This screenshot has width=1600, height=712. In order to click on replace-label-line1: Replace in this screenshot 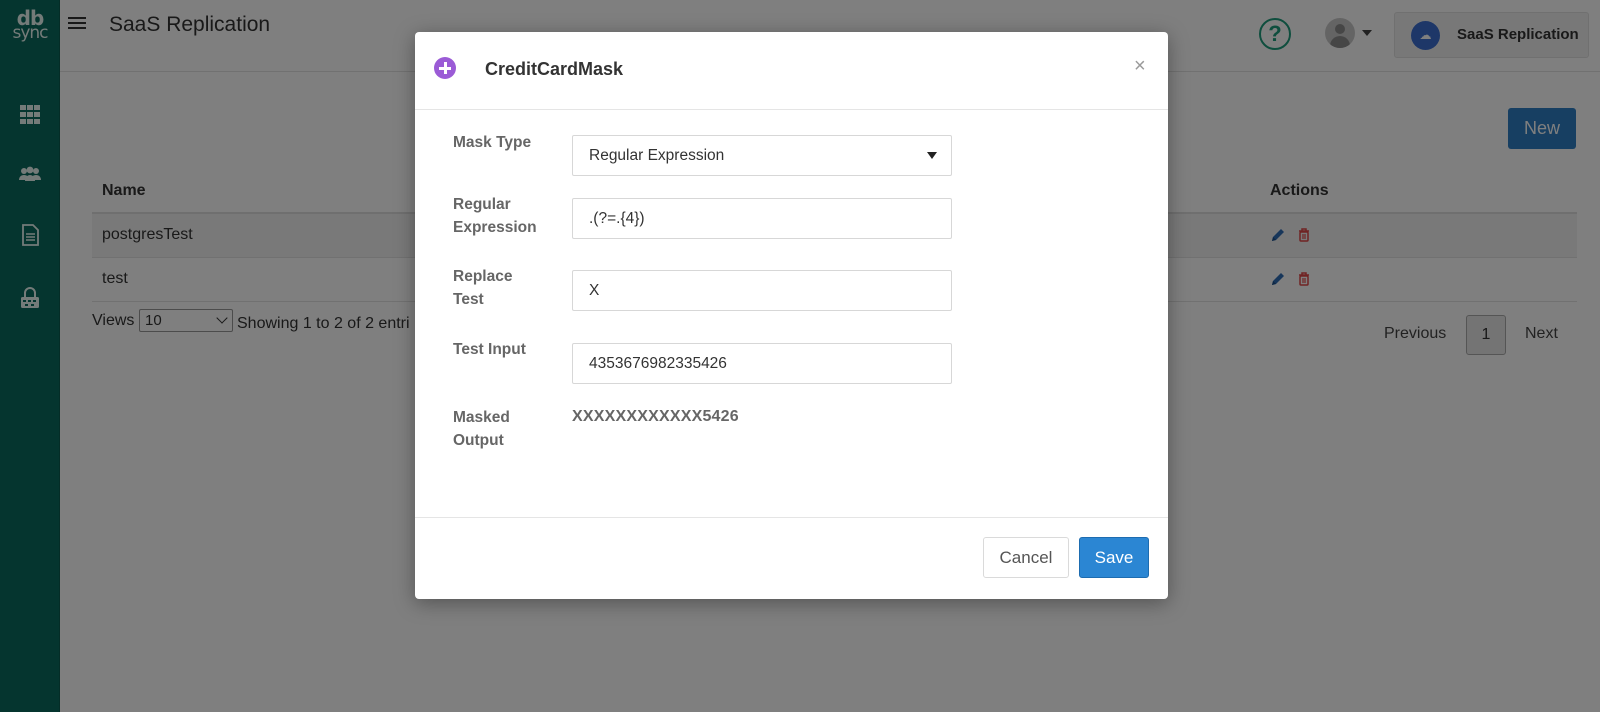, I will do `click(483, 276)`.